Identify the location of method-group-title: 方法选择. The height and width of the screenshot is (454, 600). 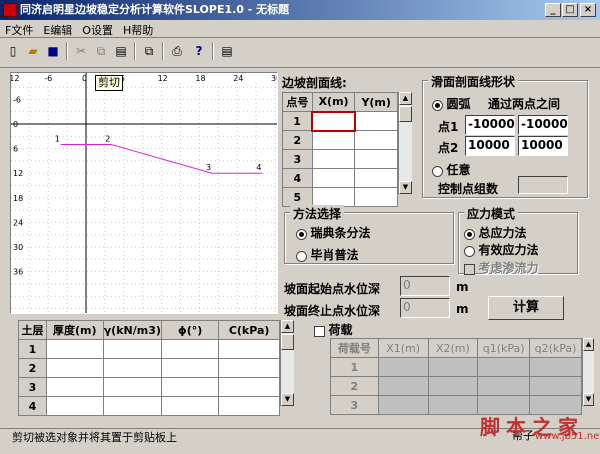
(317, 213).